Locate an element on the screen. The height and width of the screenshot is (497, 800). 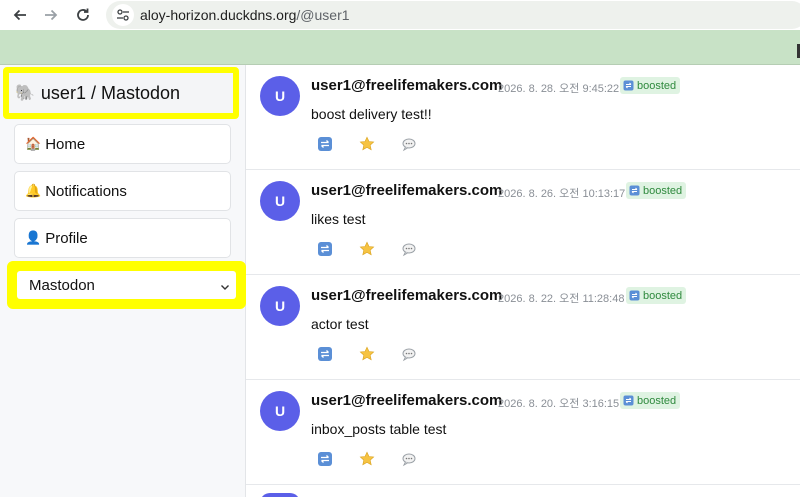
sidebar-item-label: Notifications is located at coordinates (86, 191).